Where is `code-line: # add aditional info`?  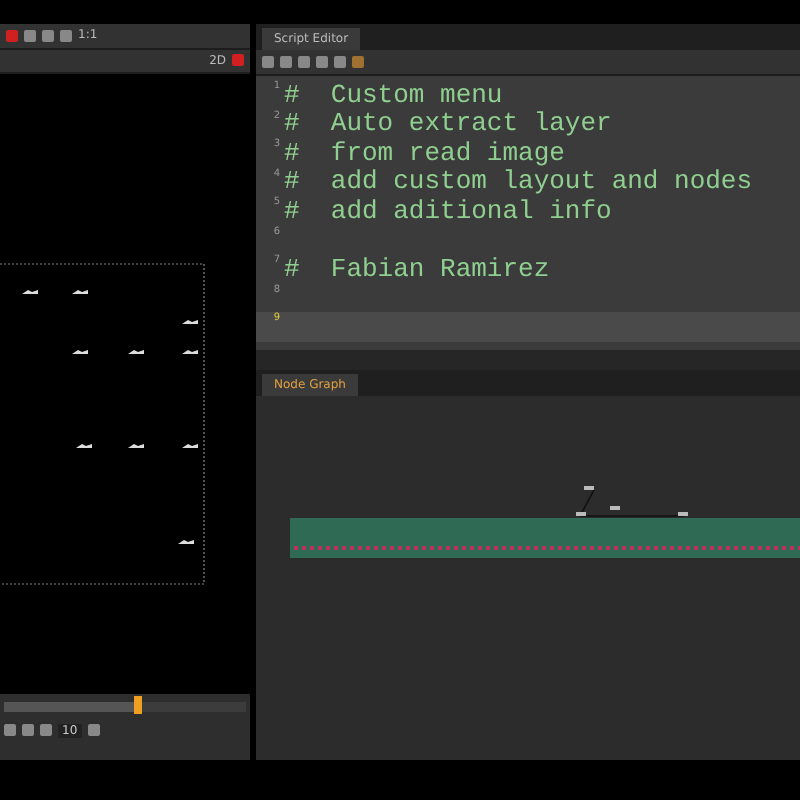 code-line: # add aditional info is located at coordinates (448, 210).